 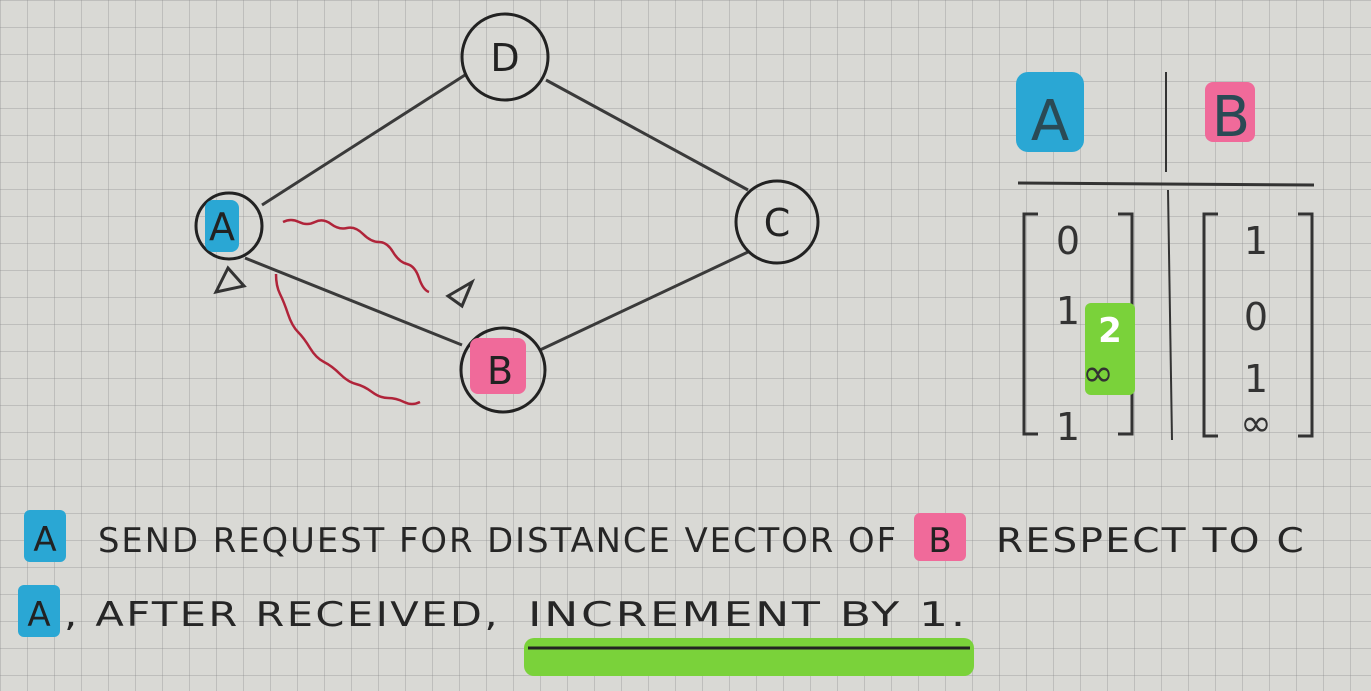 I want to click on vector-b-right-bracket, so click(x=1306, y=325).